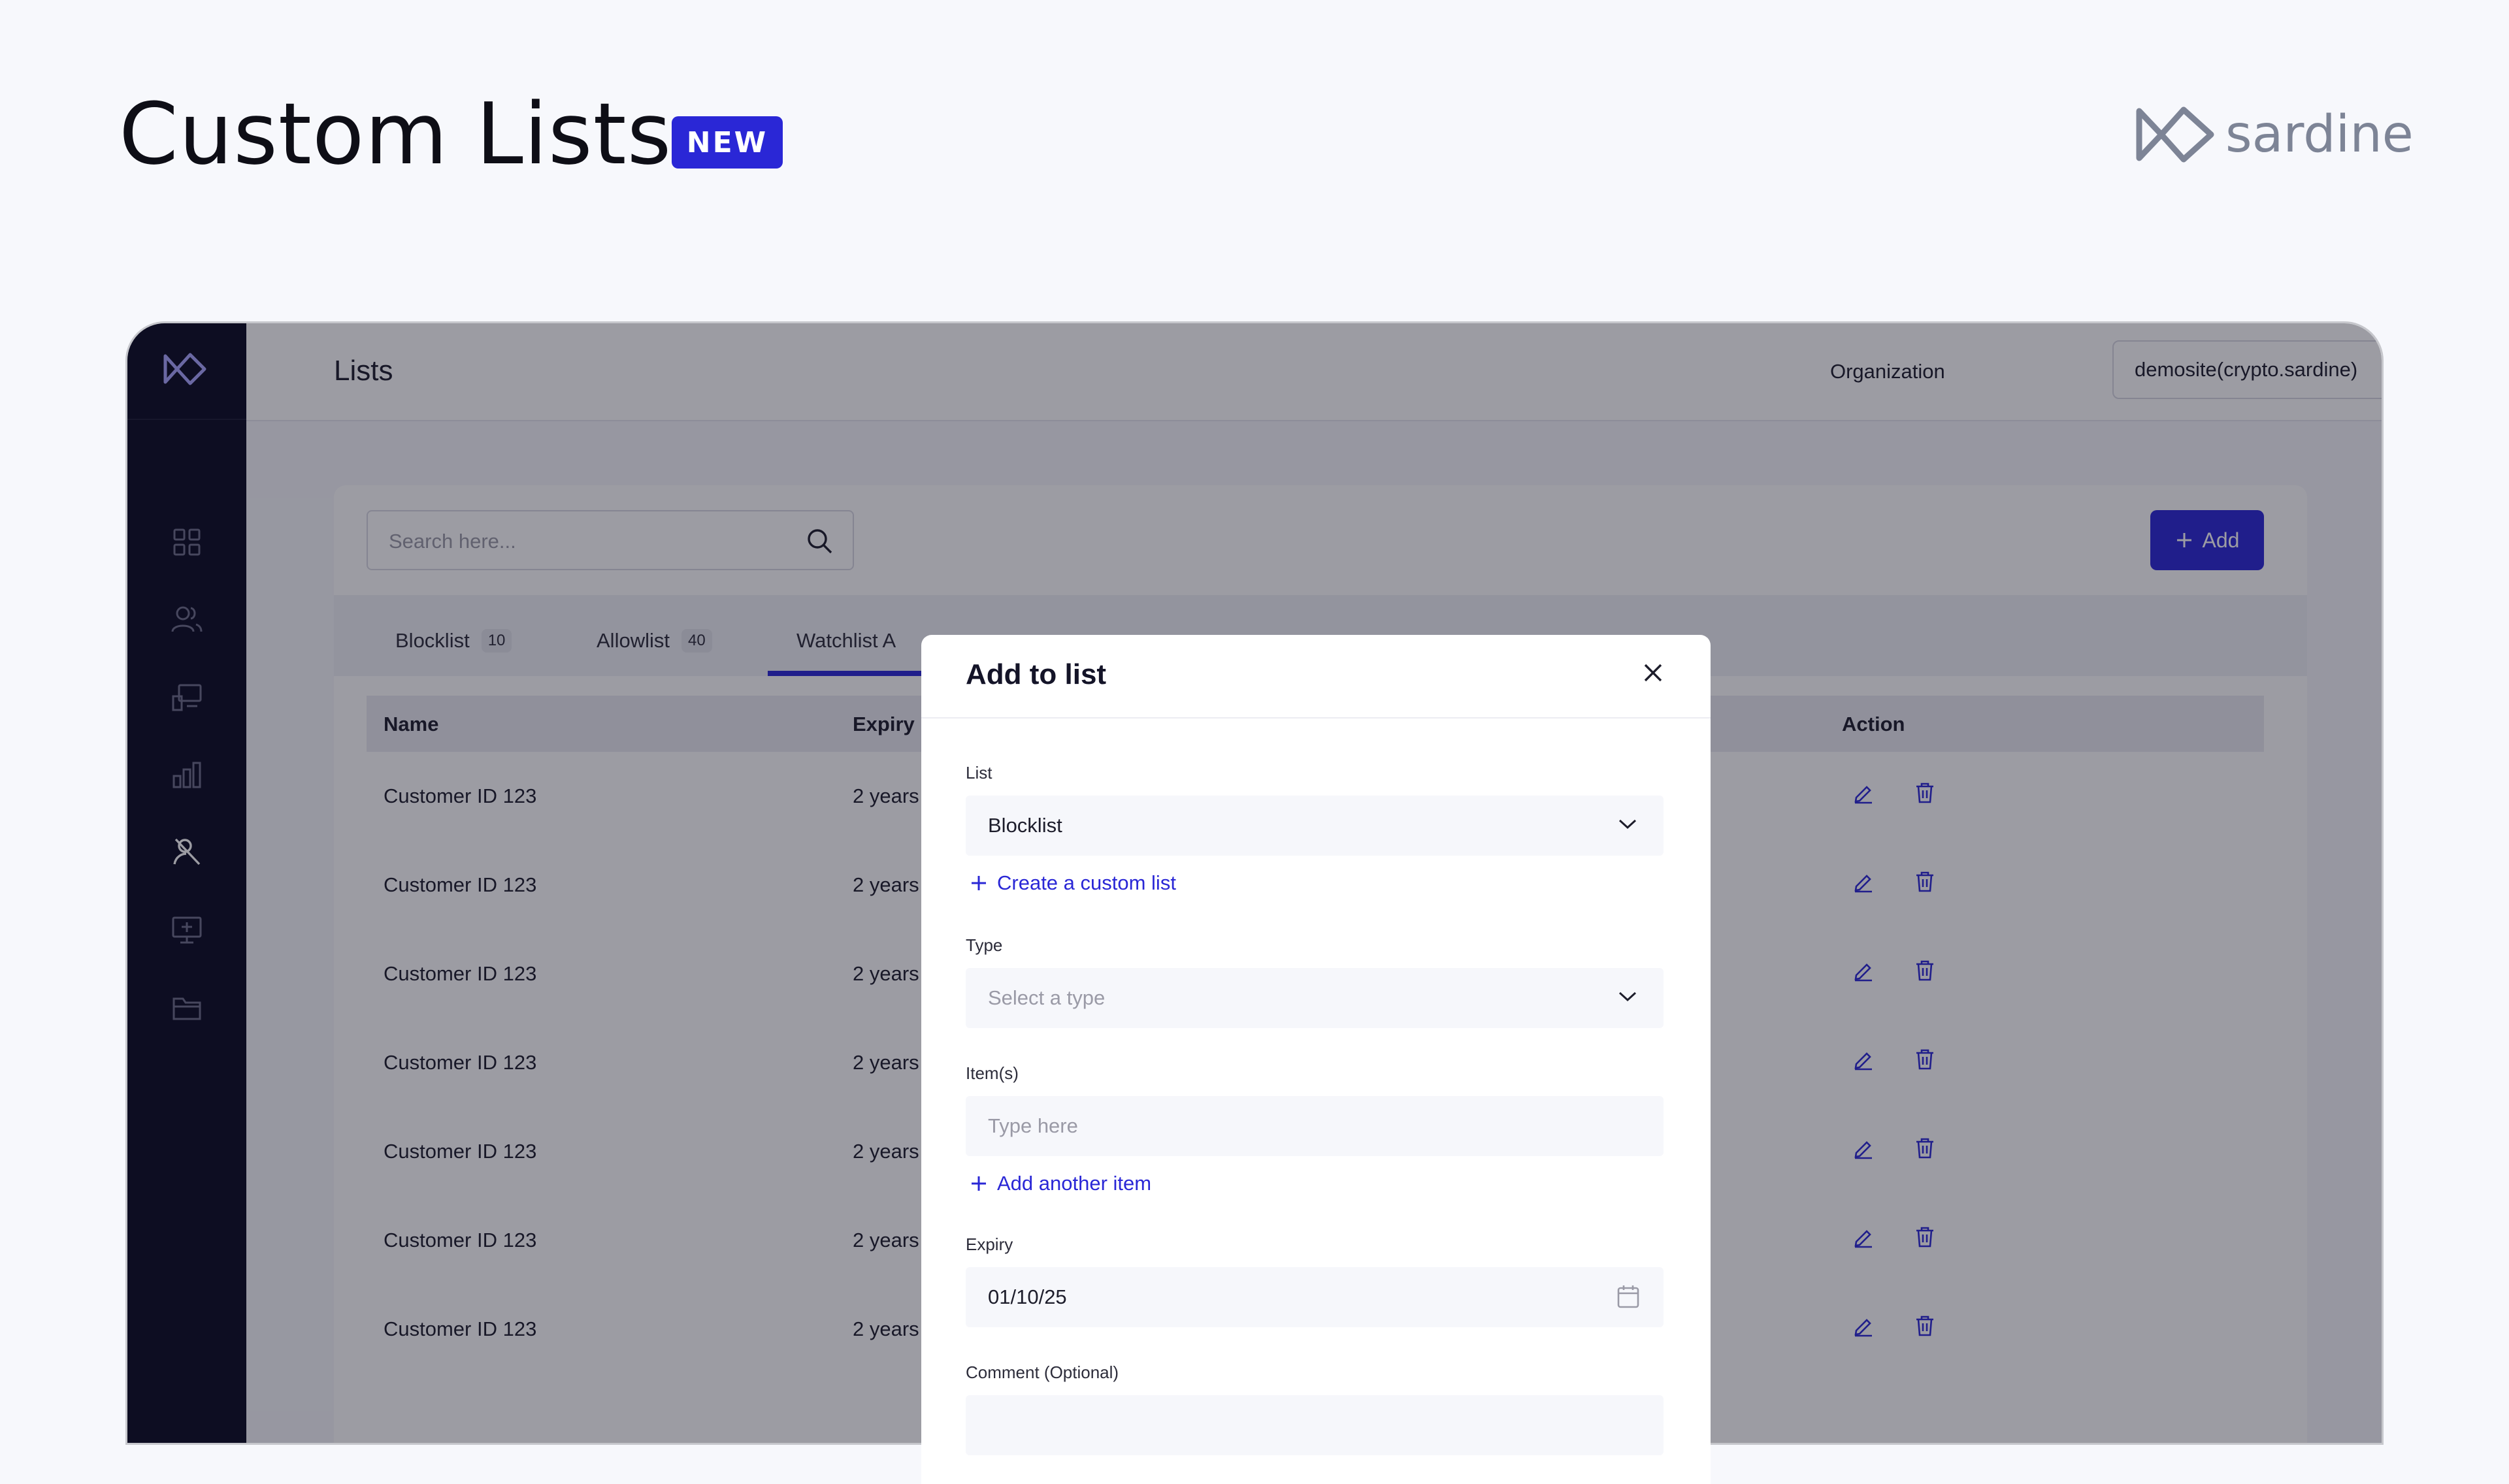  I want to click on type-label: Type, so click(984, 945).